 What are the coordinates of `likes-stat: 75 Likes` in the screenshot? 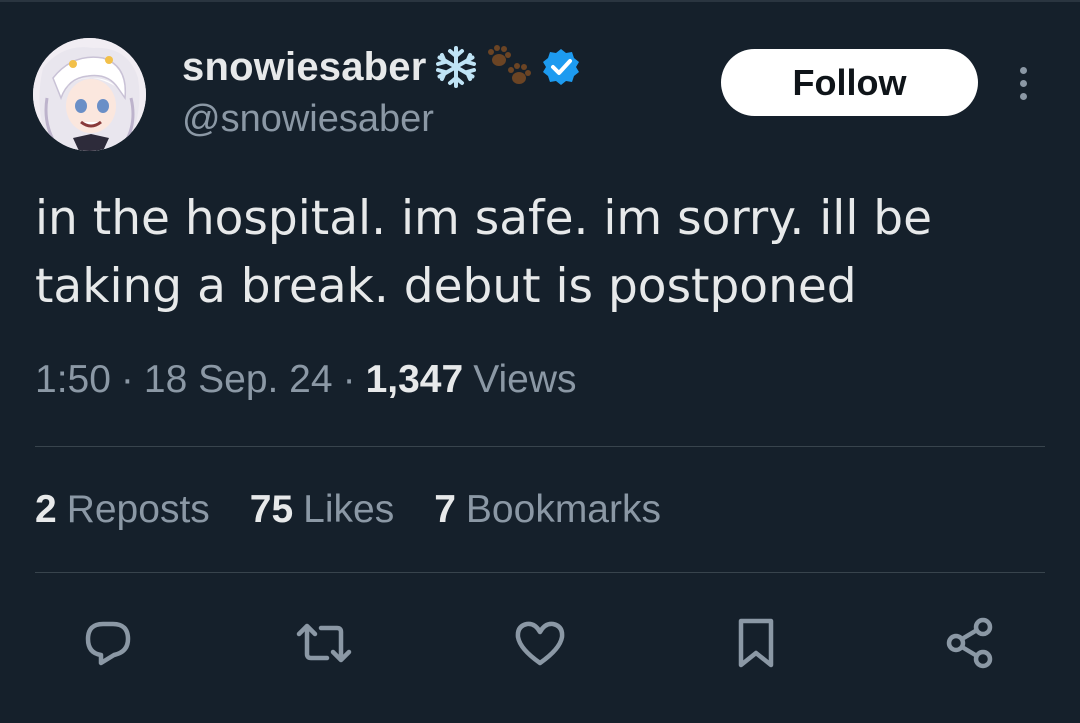 It's located at (322, 510).